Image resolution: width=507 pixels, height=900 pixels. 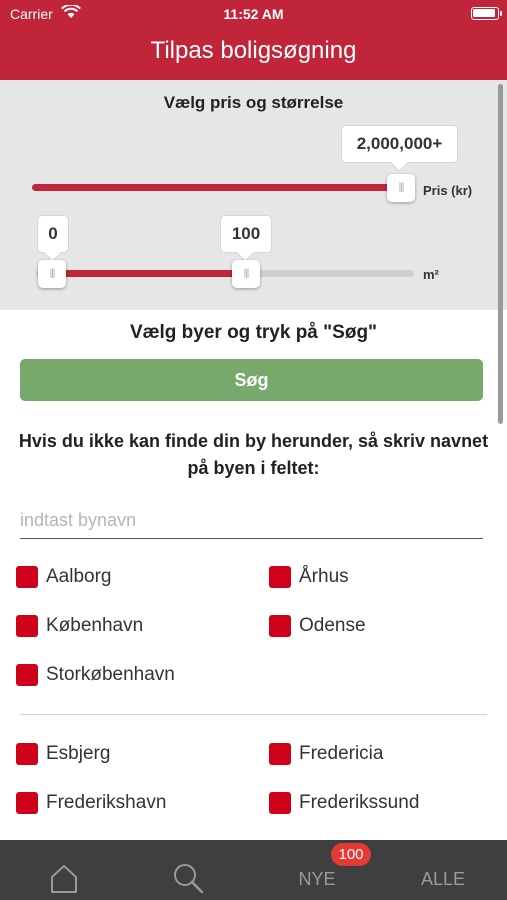 I want to click on price-tooltip: 2,000,000+, so click(x=399, y=144).